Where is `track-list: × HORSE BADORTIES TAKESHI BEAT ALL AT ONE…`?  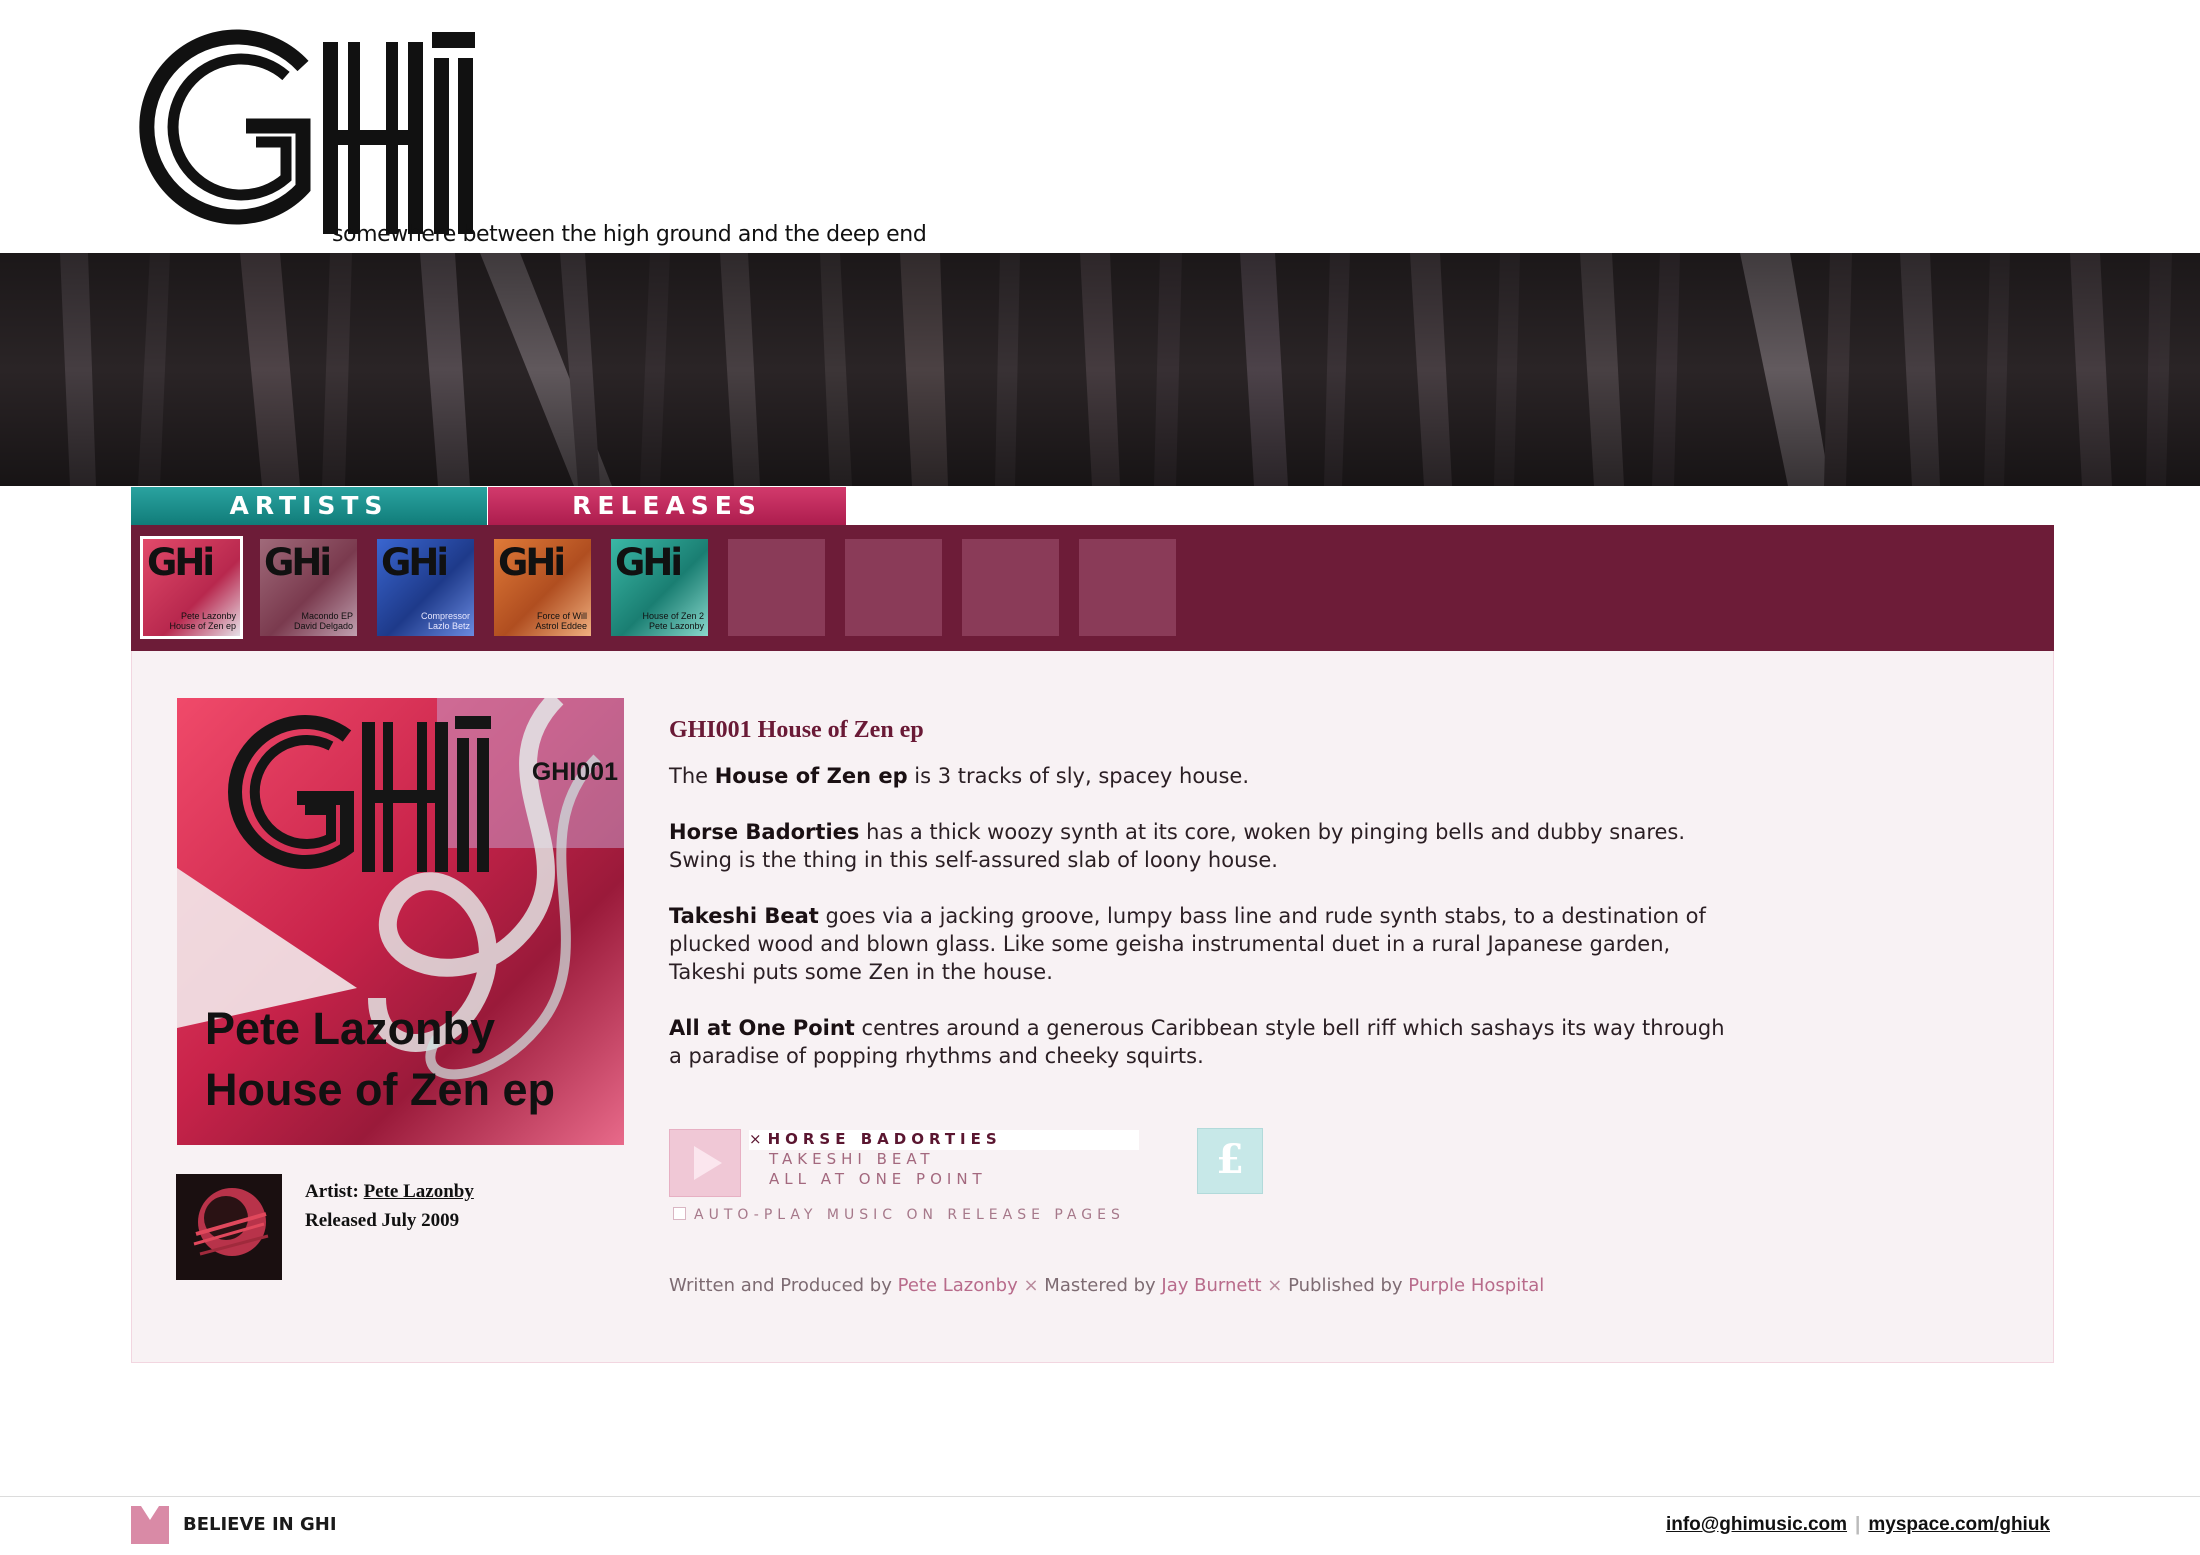 track-list: × HORSE BADORTIES TAKESHI BEAT ALL AT ONE… is located at coordinates (944, 1160).